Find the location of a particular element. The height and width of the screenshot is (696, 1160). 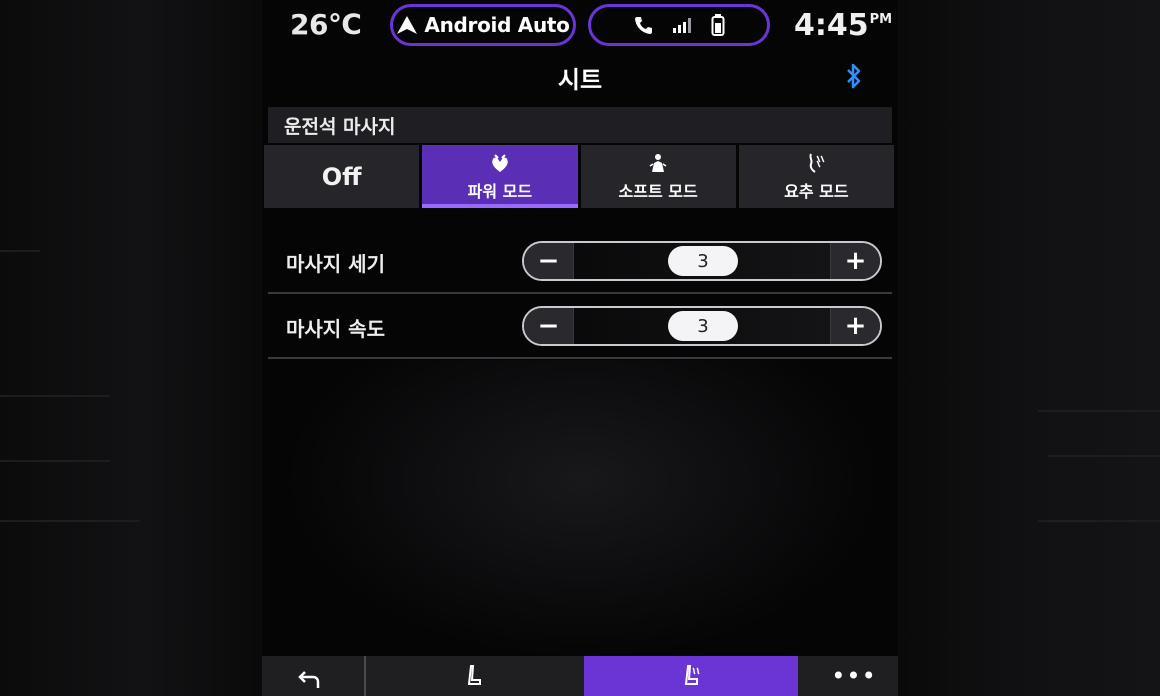

seat-tab-button is located at coordinates (472, 676).